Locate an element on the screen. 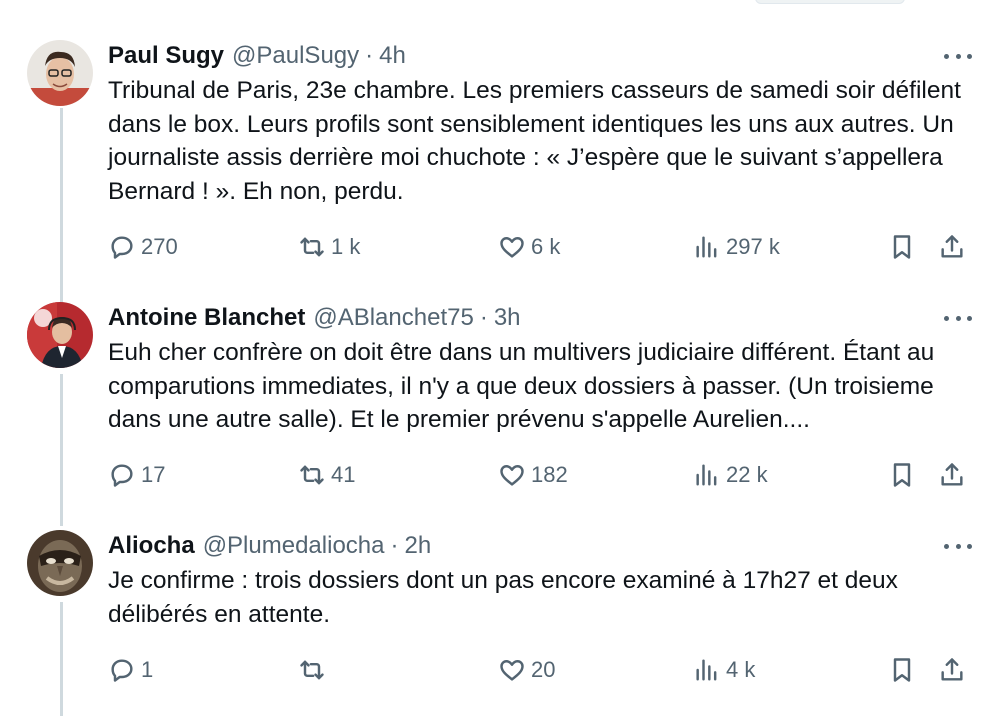  timestamp: 4h is located at coordinates (392, 56).